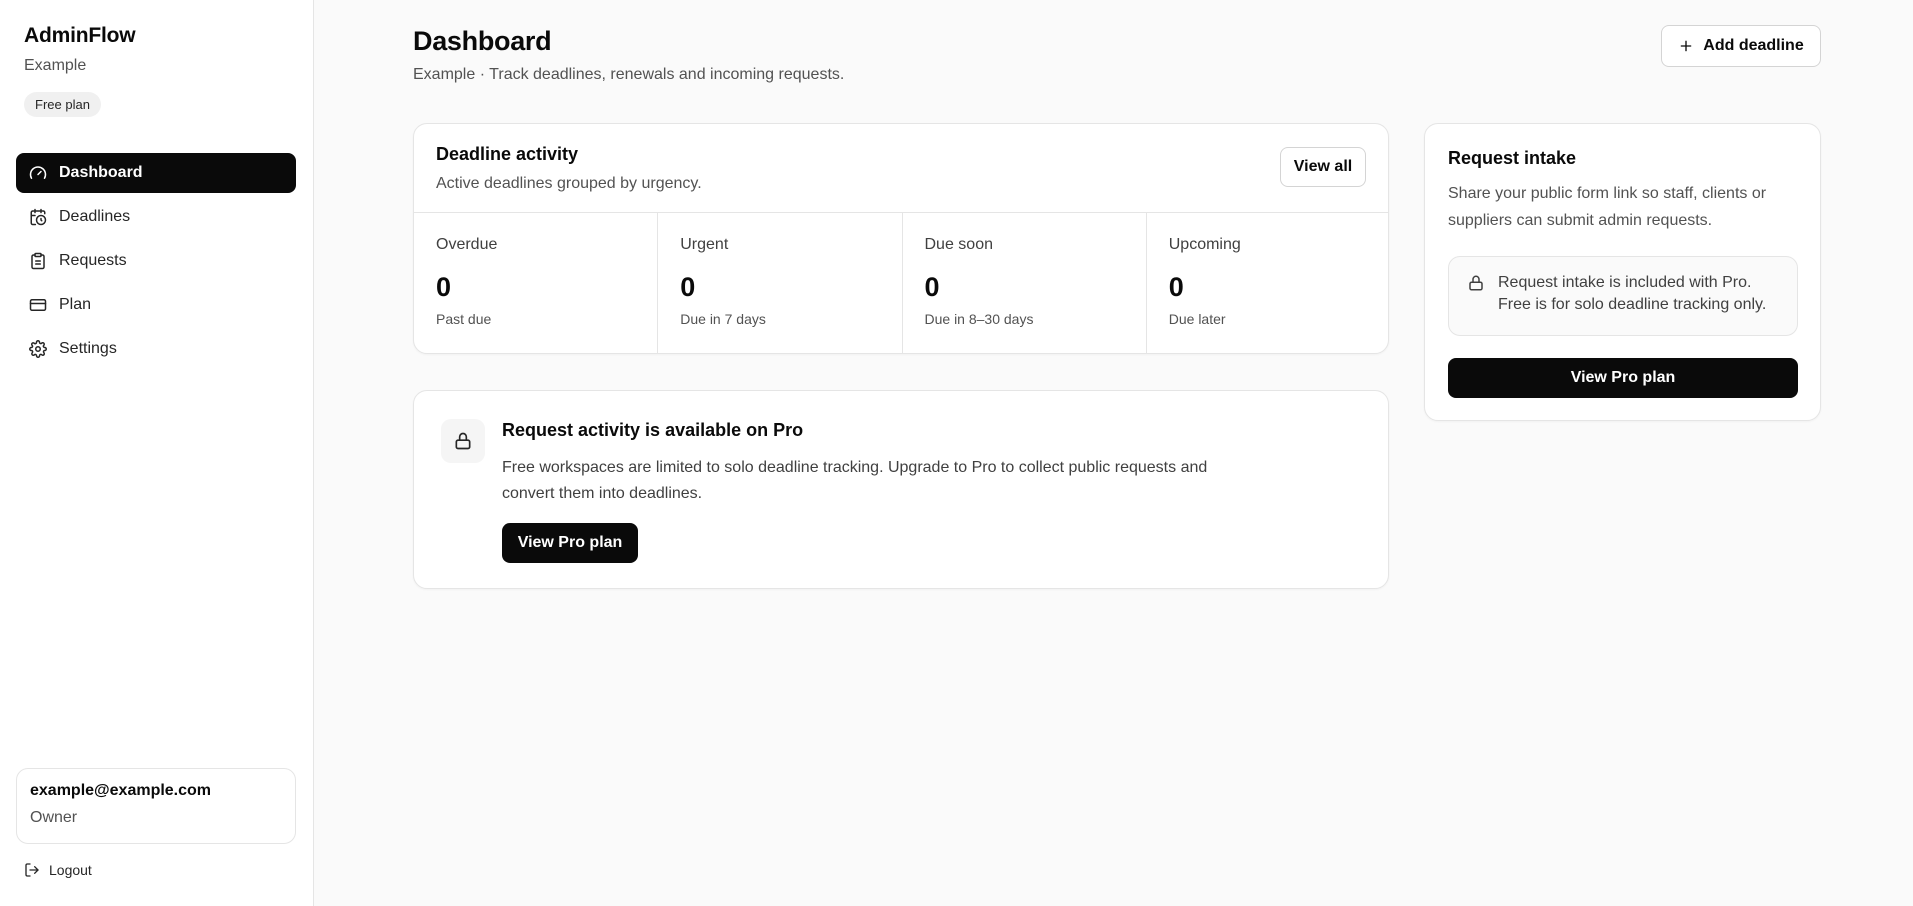  I want to click on stat-label: Due soon, so click(959, 244).